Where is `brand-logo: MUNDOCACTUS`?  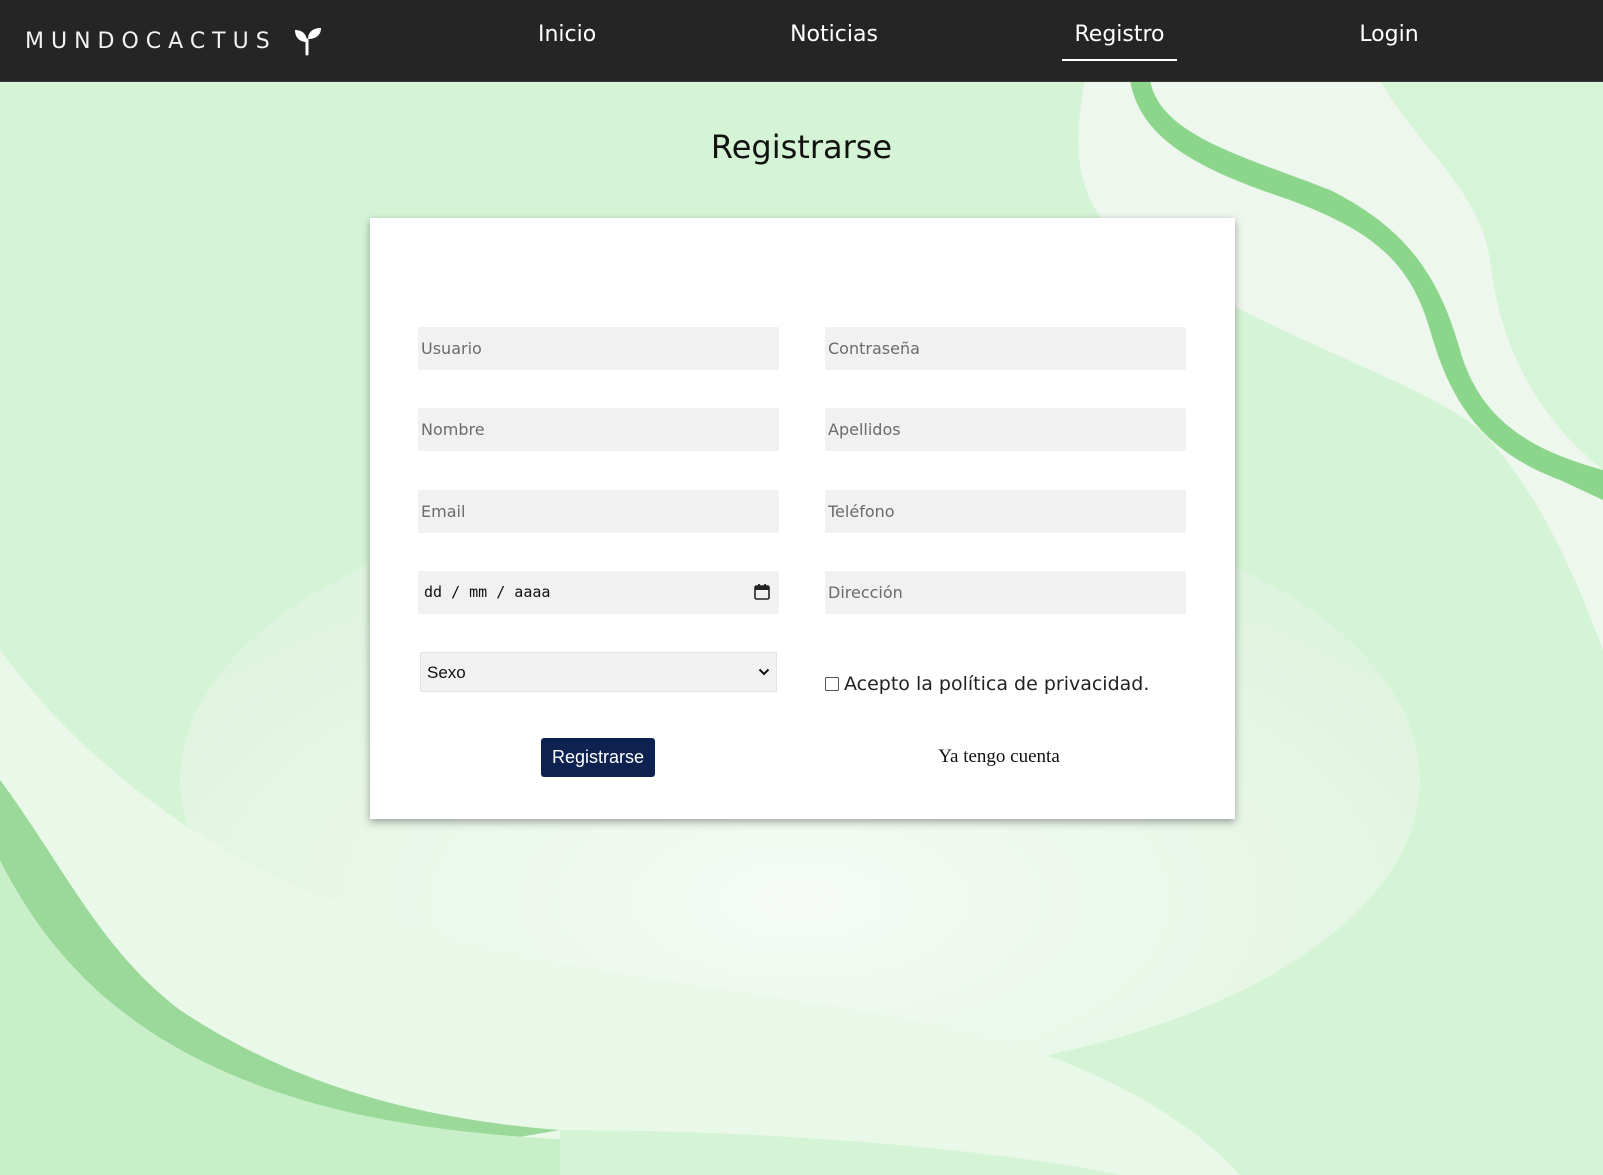 brand-logo: MUNDOCACTUS is located at coordinates (174, 41).